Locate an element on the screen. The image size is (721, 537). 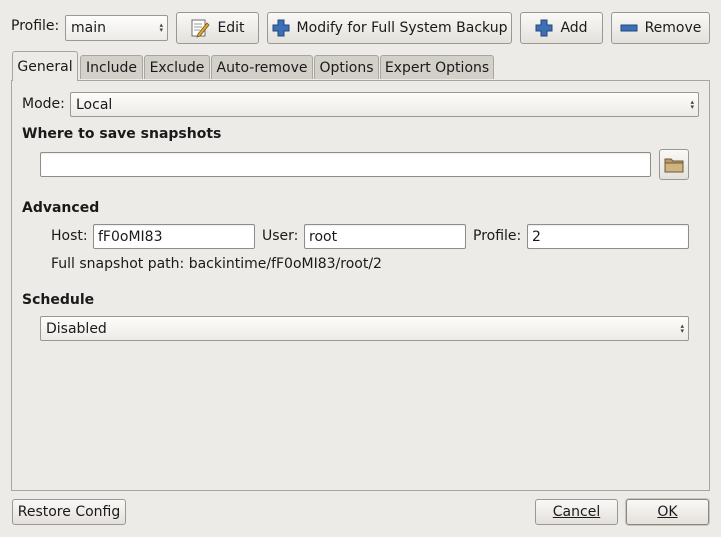
modify-full-backup-label: Modify for Full System Backup is located at coordinates (402, 28).